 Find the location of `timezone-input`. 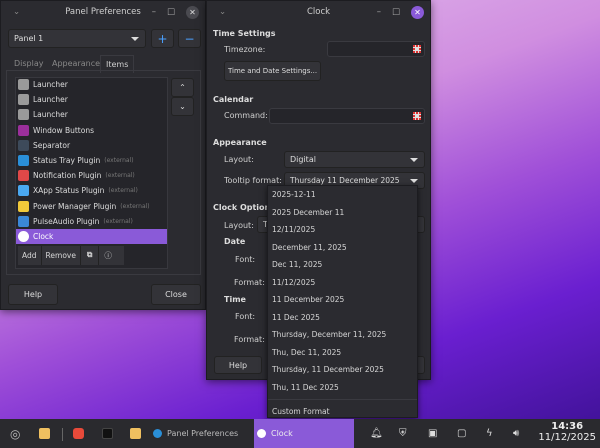

timezone-input is located at coordinates (376, 49).